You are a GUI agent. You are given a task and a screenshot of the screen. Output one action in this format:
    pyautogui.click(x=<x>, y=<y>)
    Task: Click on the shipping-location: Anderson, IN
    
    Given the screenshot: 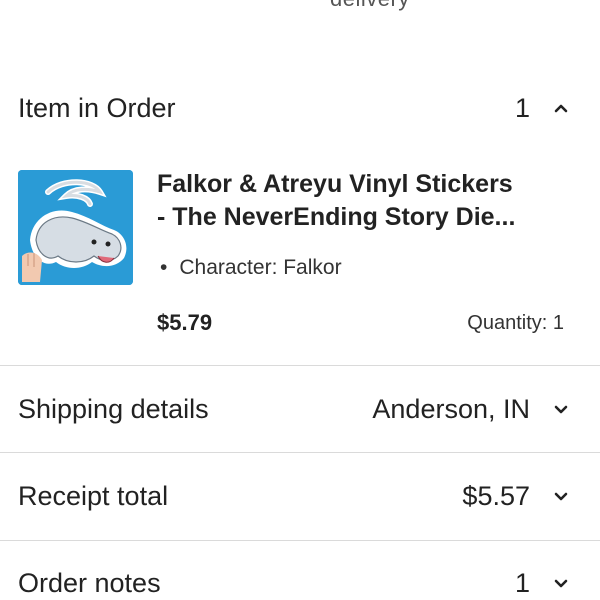 What is the action you would take?
    pyautogui.click(x=451, y=408)
    